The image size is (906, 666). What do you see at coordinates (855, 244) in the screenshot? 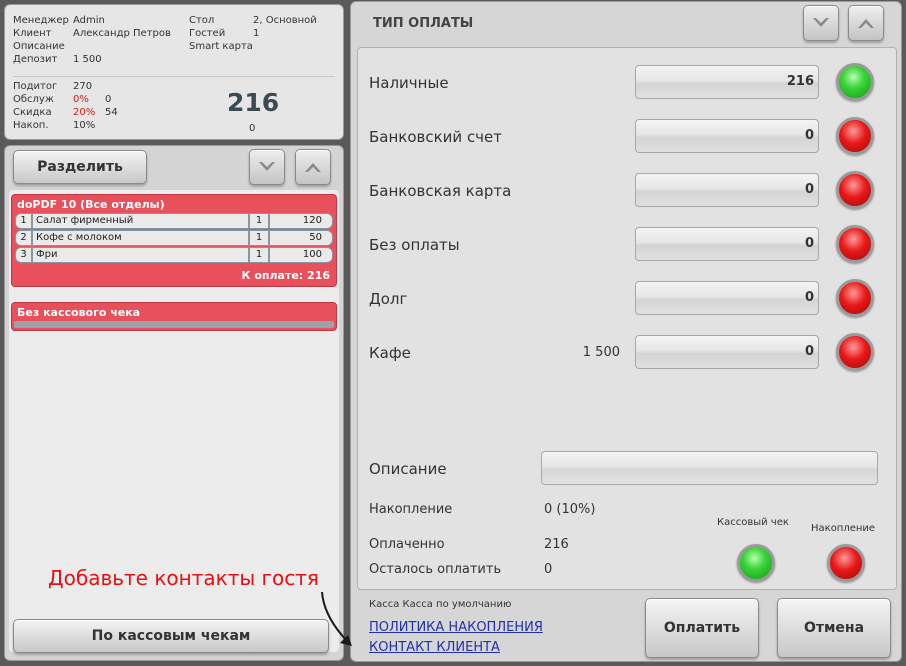
I see `method-no-payment-status-toggle` at bounding box center [855, 244].